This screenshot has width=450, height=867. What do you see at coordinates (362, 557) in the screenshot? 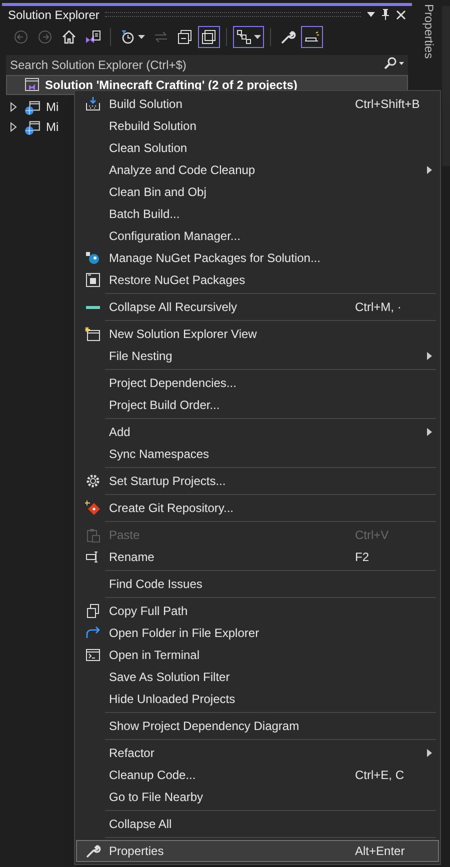
I see `shortcut-label: F2` at bounding box center [362, 557].